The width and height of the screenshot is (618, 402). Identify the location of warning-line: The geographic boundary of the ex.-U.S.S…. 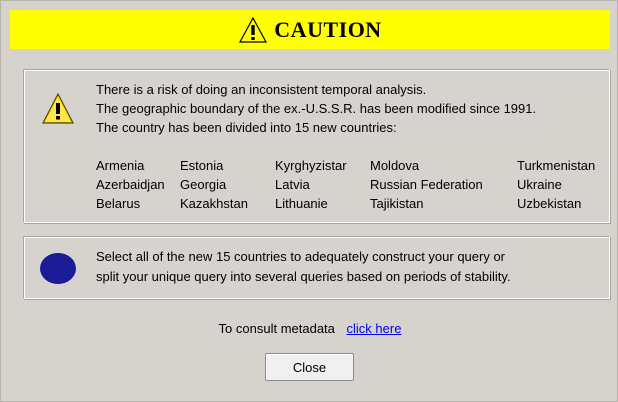
(316, 108).